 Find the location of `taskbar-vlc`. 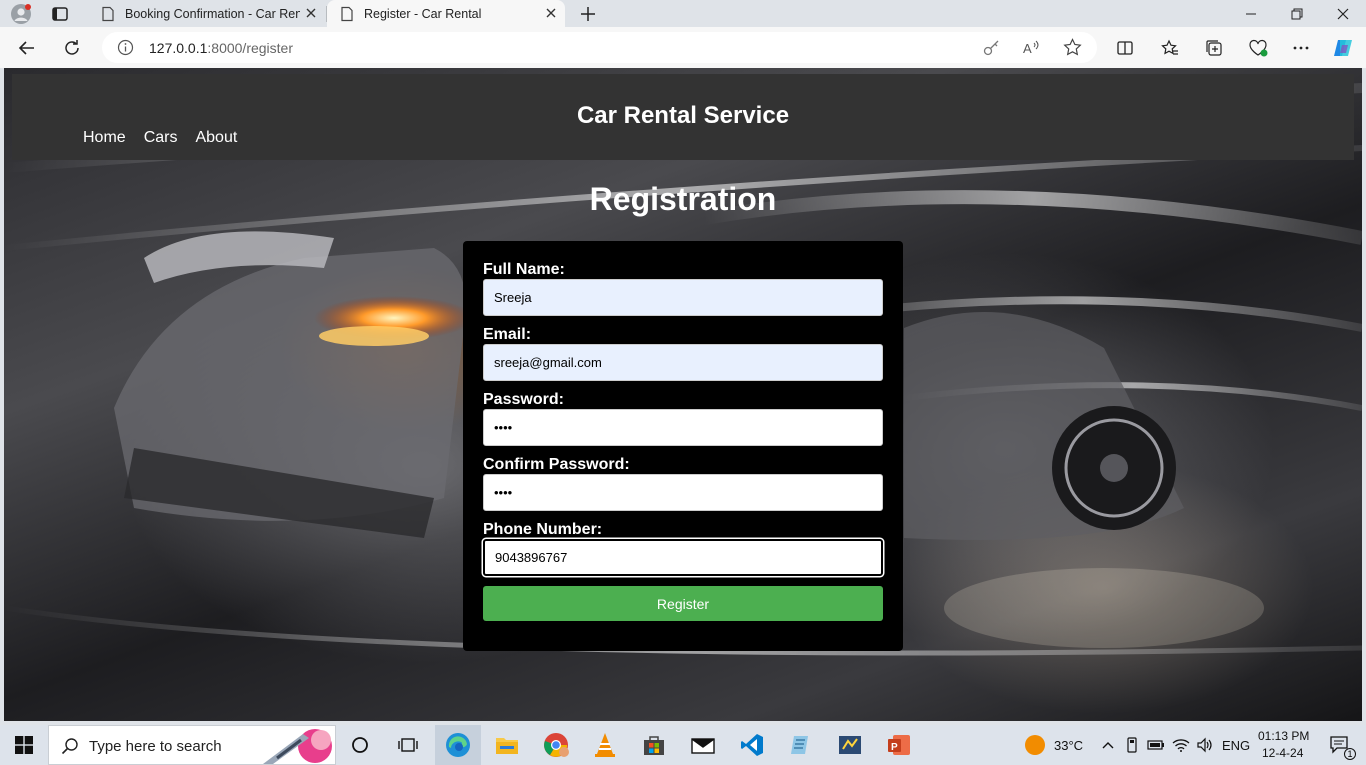

taskbar-vlc is located at coordinates (605, 745).